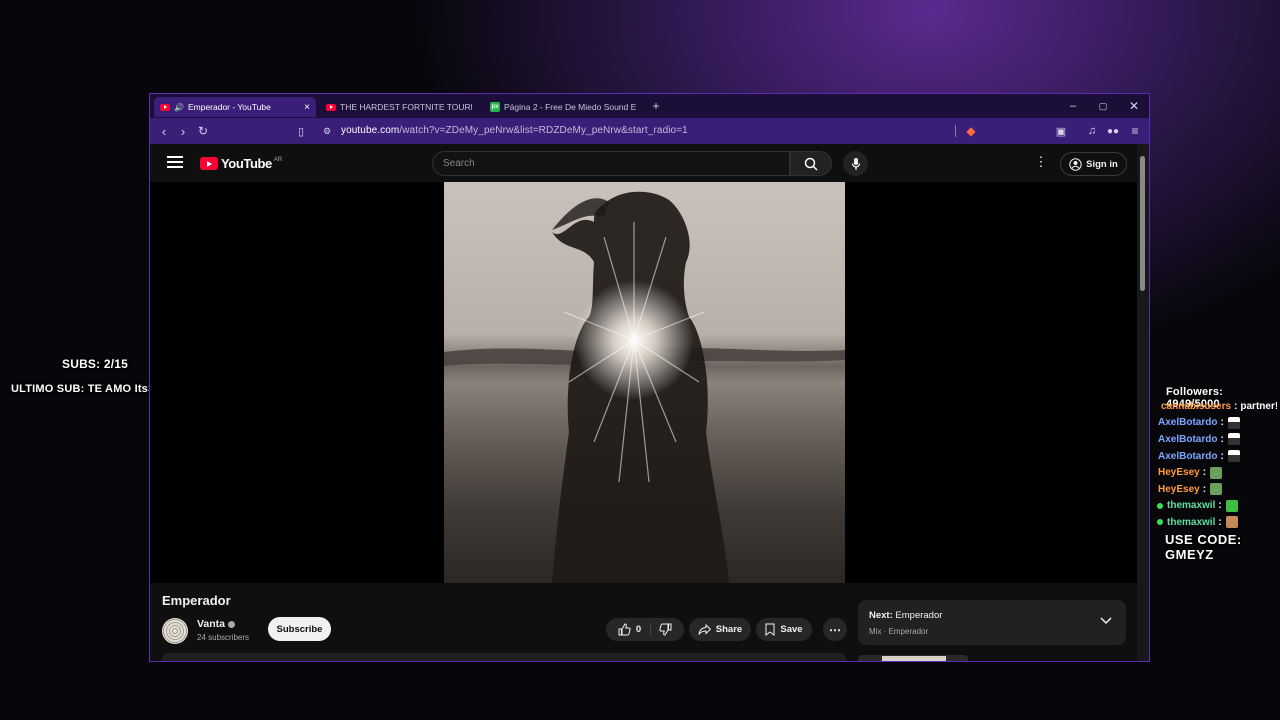 The width and height of the screenshot is (1280, 720). I want to click on search-input, so click(611, 163).